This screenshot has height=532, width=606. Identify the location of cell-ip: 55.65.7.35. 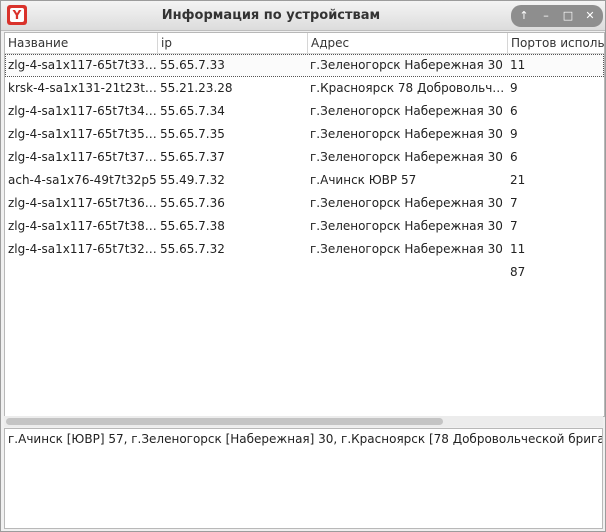
(192, 134).